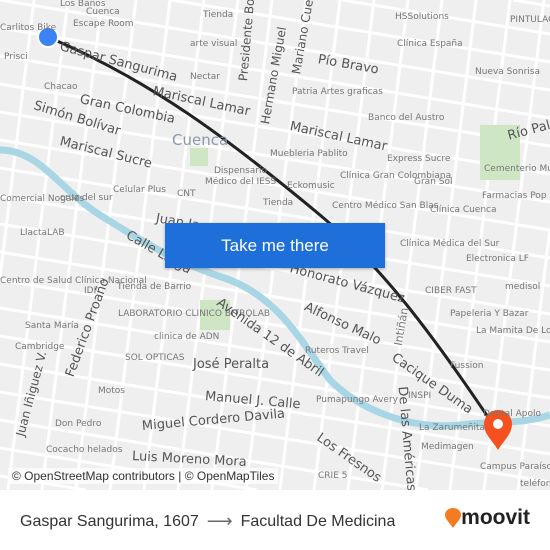 This screenshot has width=550, height=550. What do you see at coordinates (422, 17) in the screenshot?
I see `map-label: HSSolutions` at bounding box center [422, 17].